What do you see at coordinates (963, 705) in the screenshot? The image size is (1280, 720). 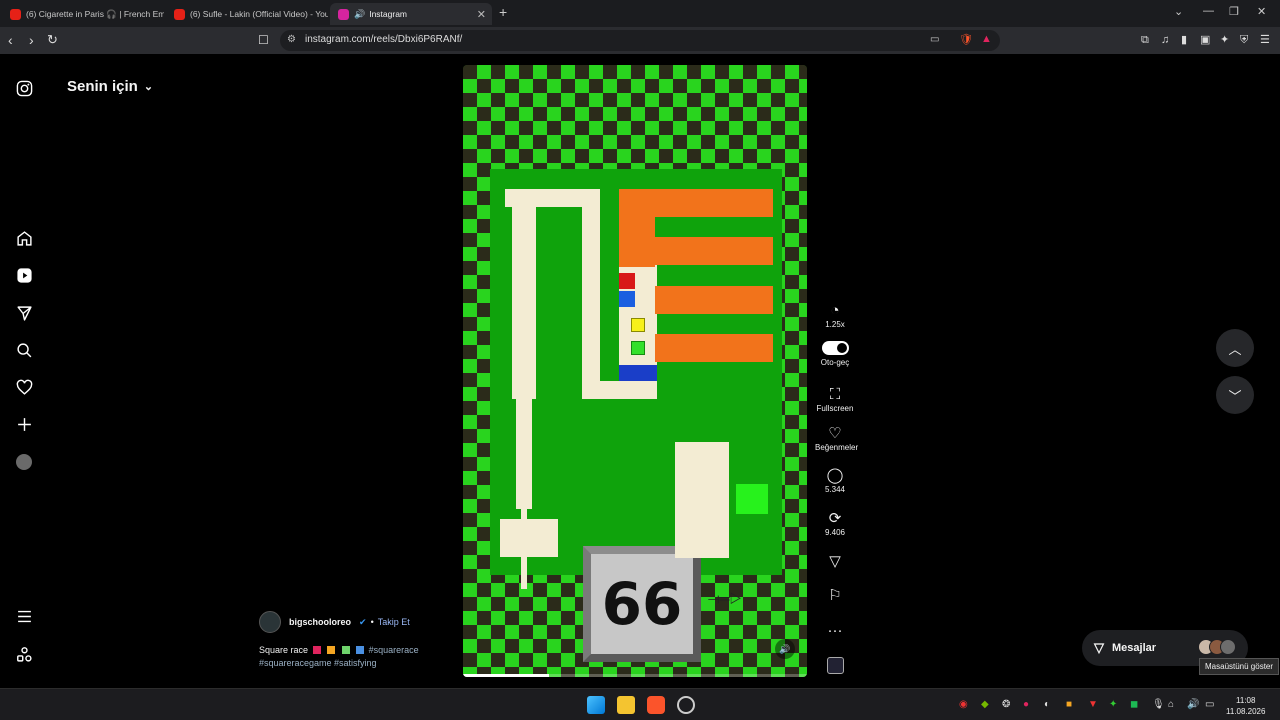 I see `tray-app-icon: ◉` at bounding box center [963, 705].